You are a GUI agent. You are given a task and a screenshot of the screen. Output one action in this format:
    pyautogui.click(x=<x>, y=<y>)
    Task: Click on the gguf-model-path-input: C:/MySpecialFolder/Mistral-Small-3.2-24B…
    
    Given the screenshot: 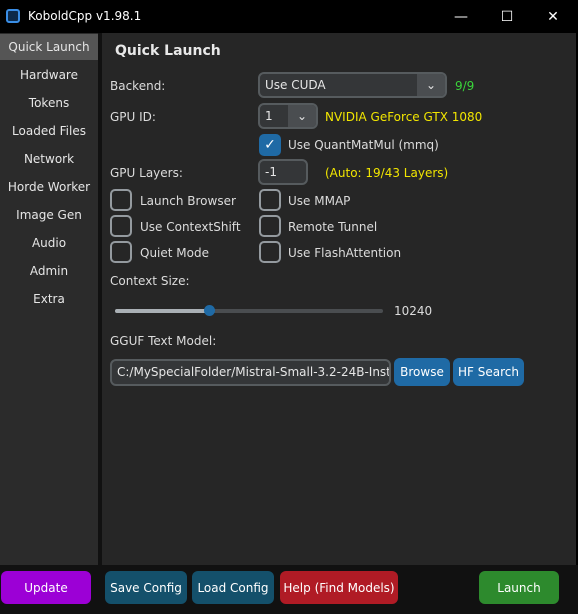 What is the action you would take?
    pyautogui.click(x=250, y=372)
    